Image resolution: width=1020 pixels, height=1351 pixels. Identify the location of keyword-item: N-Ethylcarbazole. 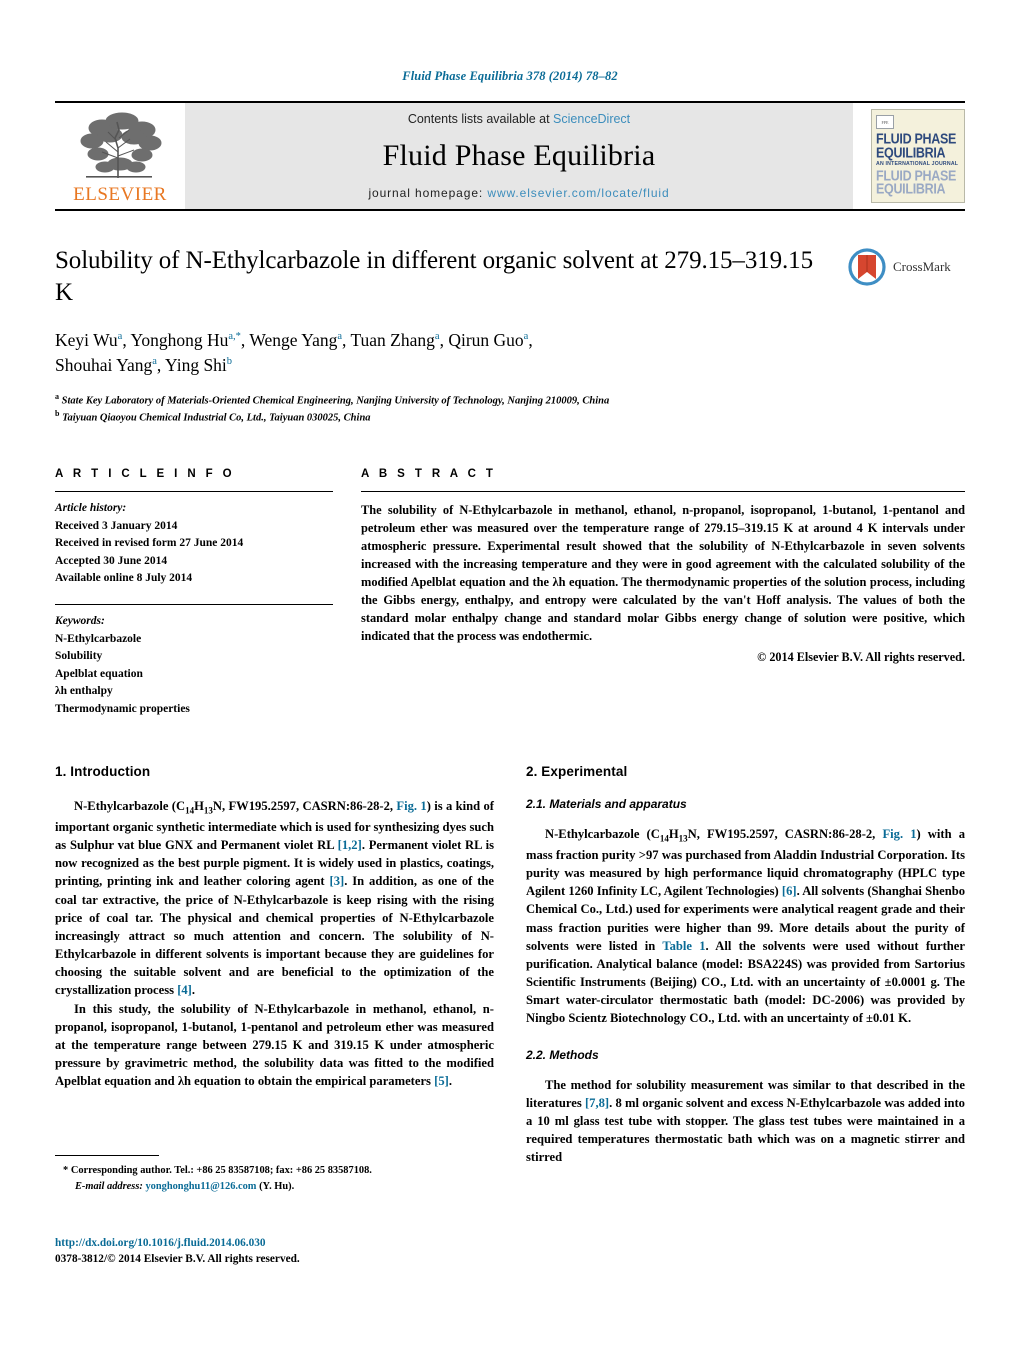
(98, 638).